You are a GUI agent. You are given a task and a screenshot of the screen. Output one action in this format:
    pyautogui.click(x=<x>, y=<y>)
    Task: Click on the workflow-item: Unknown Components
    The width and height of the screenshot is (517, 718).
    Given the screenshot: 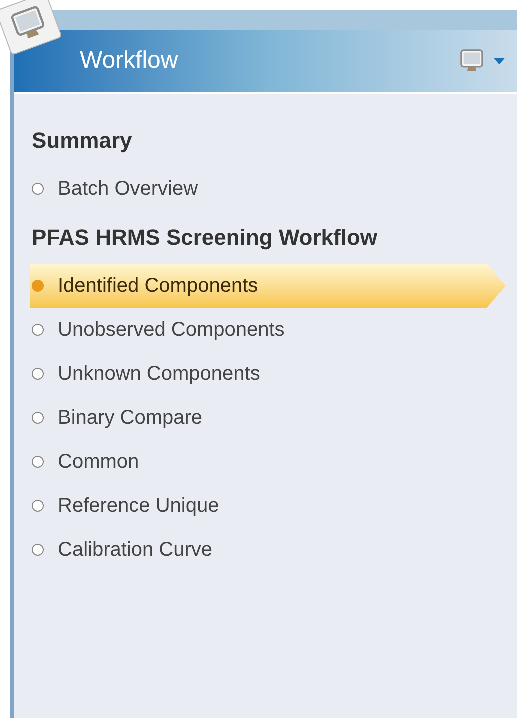 What is the action you would take?
    pyautogui.click(x=274, y=374)
    